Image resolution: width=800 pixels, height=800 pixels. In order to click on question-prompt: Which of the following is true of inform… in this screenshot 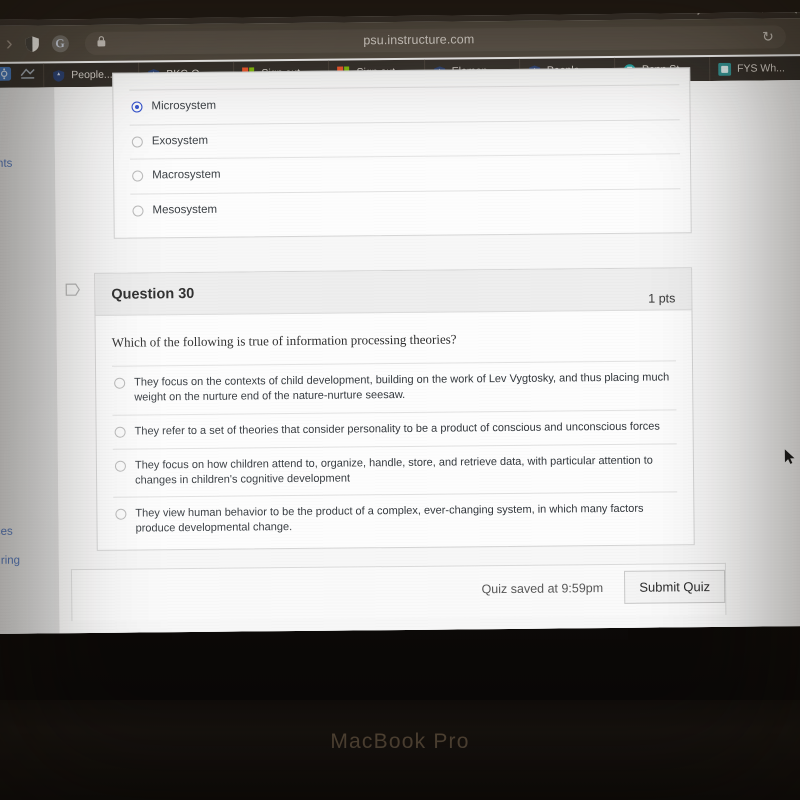, I will do `click(284, 340)`.